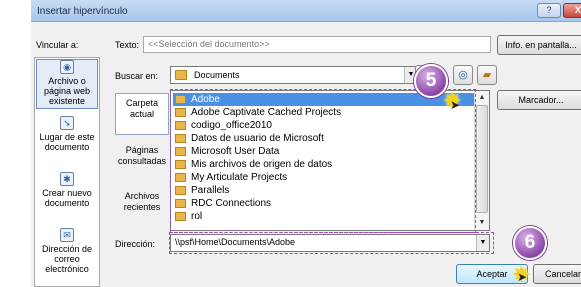 The image size is (581, 287). I want to click on look-in-label: Buscar en:, so click(137, 76).